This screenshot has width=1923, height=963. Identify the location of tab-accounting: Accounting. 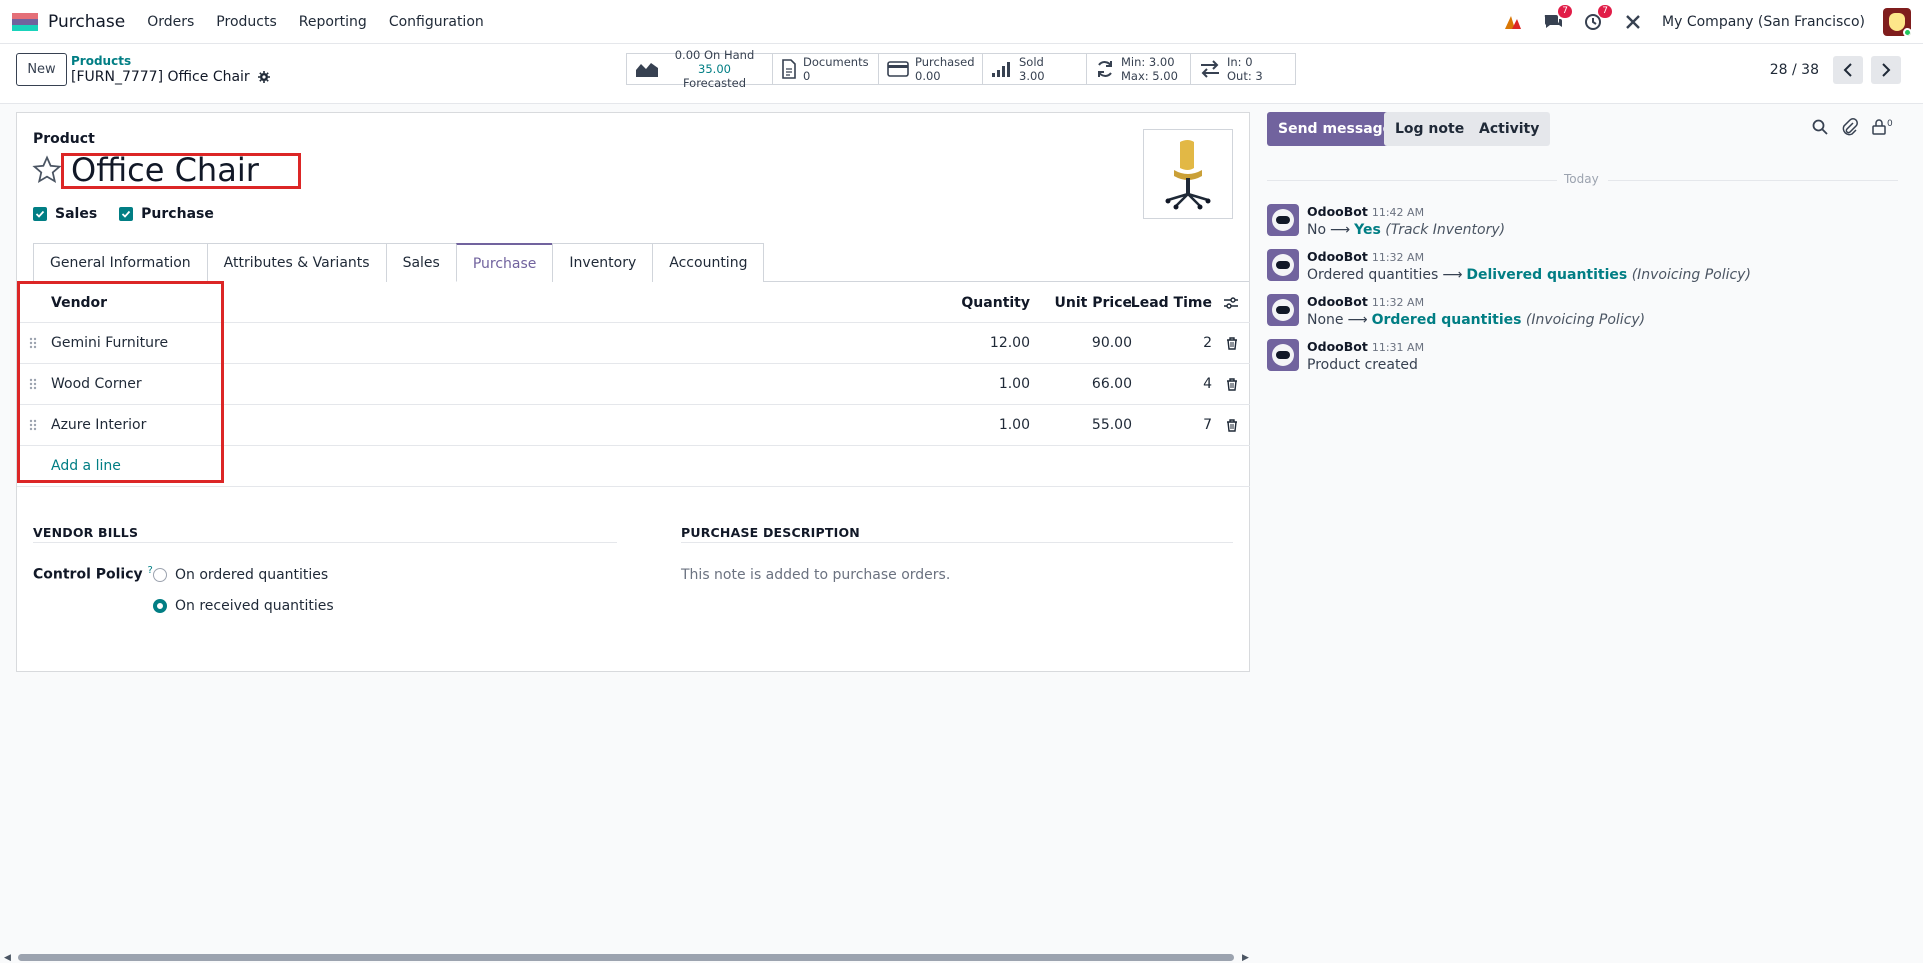
(708, 262).